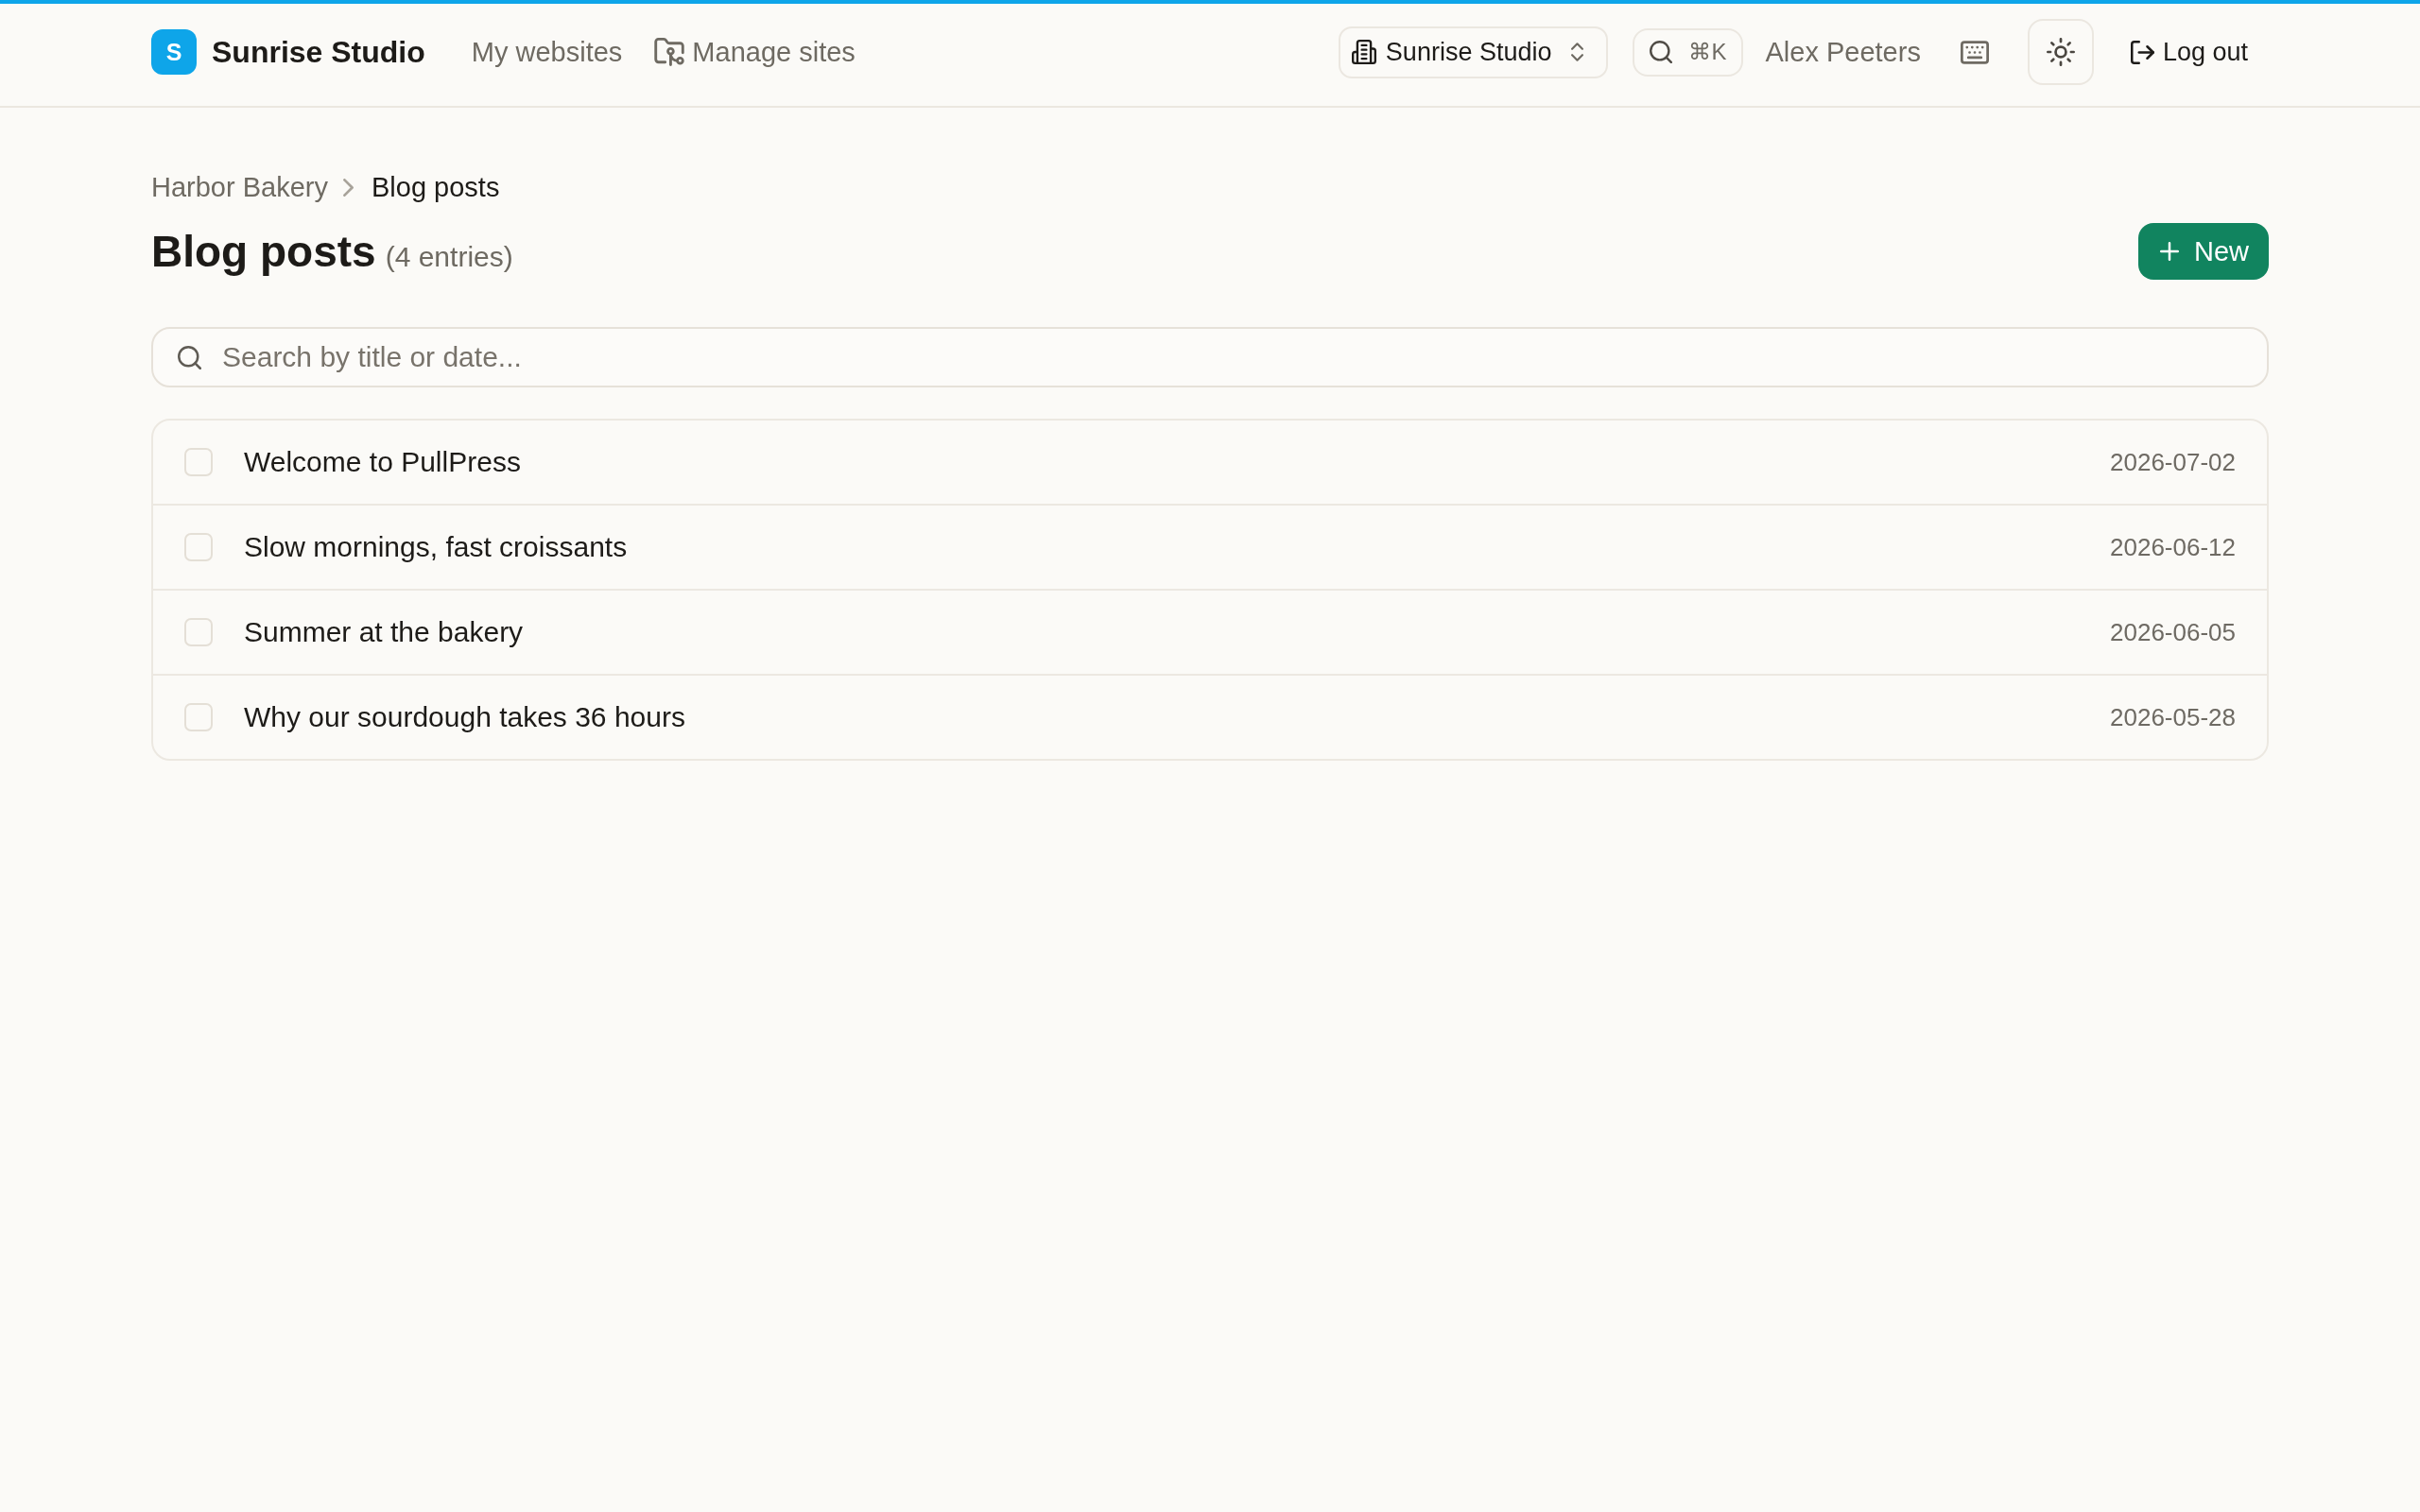 The width and height of the screenshot is (2420, 1512). I want to click on keyboard-icon, so click(1975, 52).